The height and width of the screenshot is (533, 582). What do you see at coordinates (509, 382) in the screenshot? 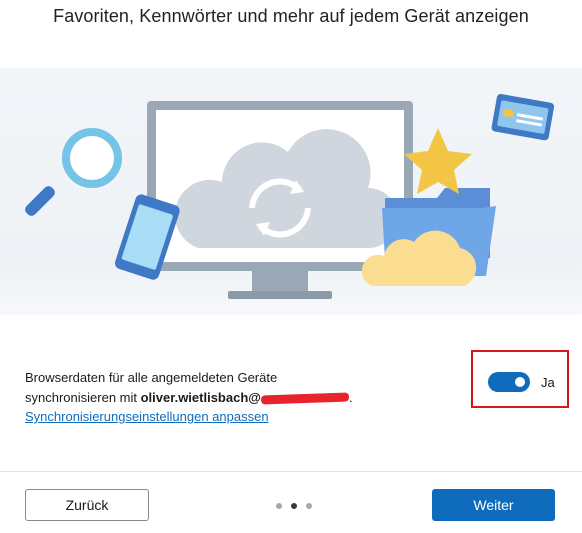
I see `sync-toggle` at bounding box center [509, 382].